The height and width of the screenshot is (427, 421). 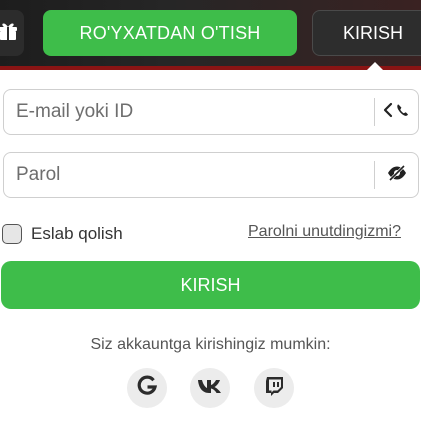 I want to click on chevron-left-phone-icon, so click(x=397, y=112).